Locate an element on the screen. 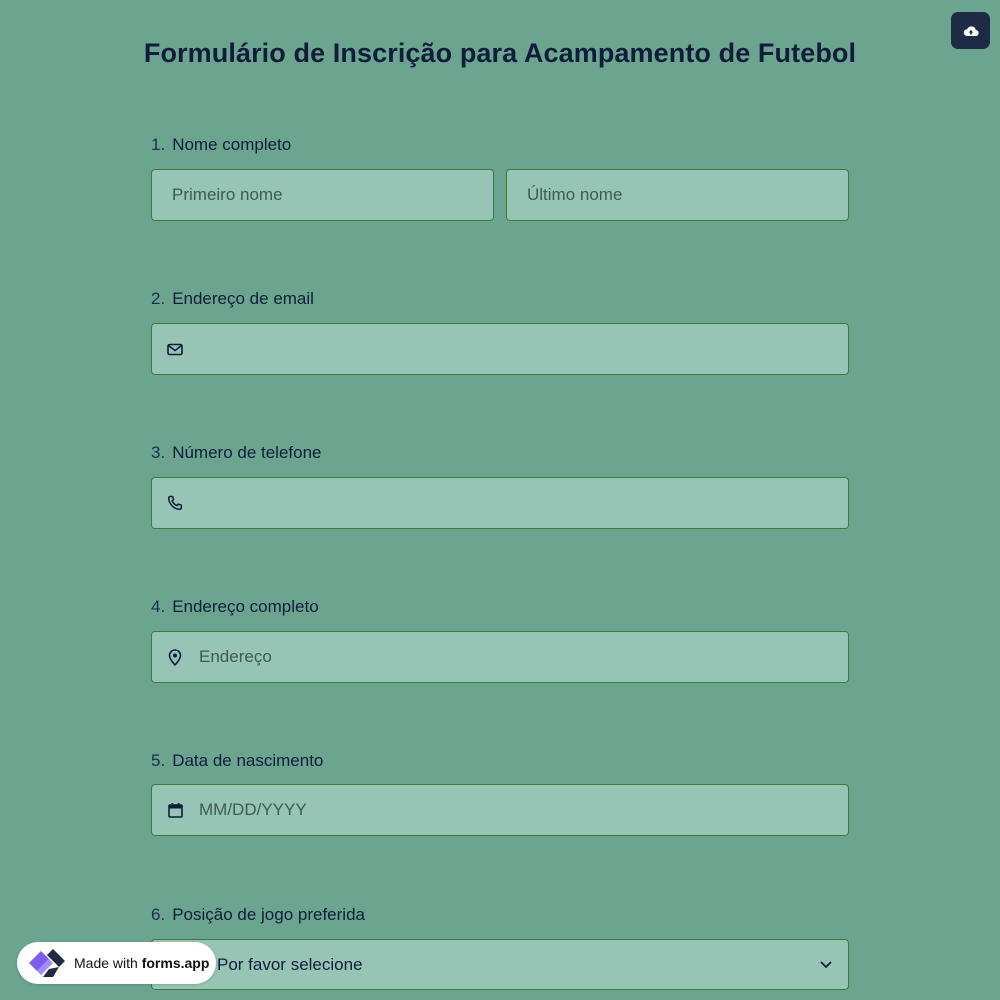 This screenshot has width=1000, height=1000. question-text: Endereço de email is located at coordinates (243, 298).